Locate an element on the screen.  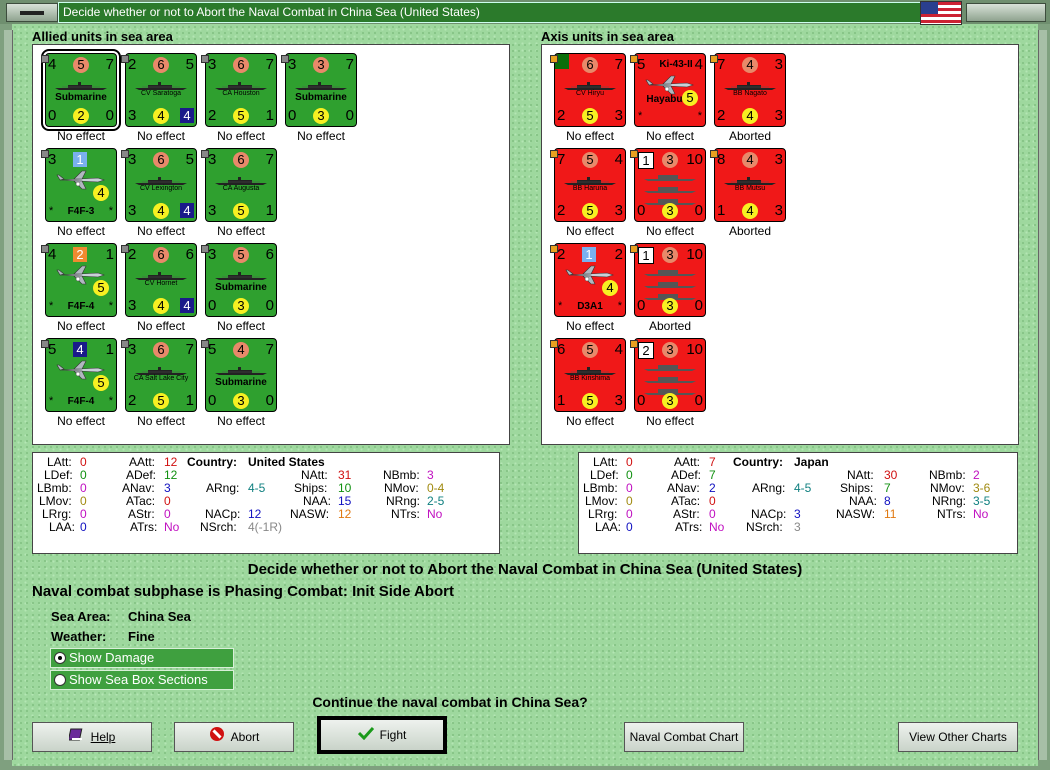
abort-button: Abort is located at coordinates (234, 737).